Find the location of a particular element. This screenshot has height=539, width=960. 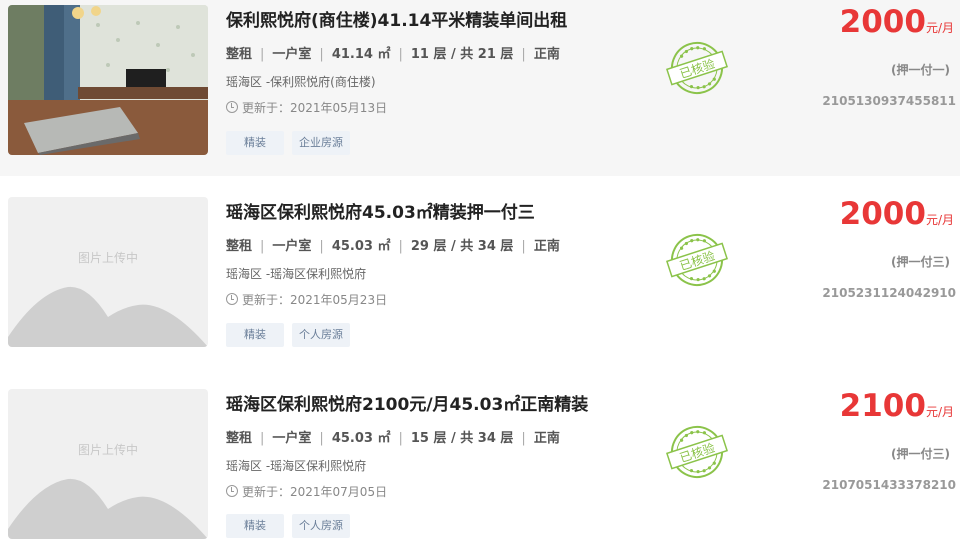

update-text: 更新于：2021年05月23日 is located at coordinates (315, 300).